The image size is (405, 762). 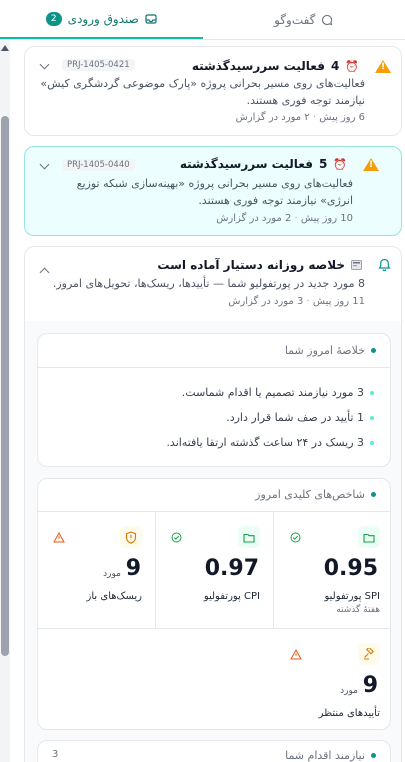 I want to click on gavel-icon, so click(x=369, y=654).